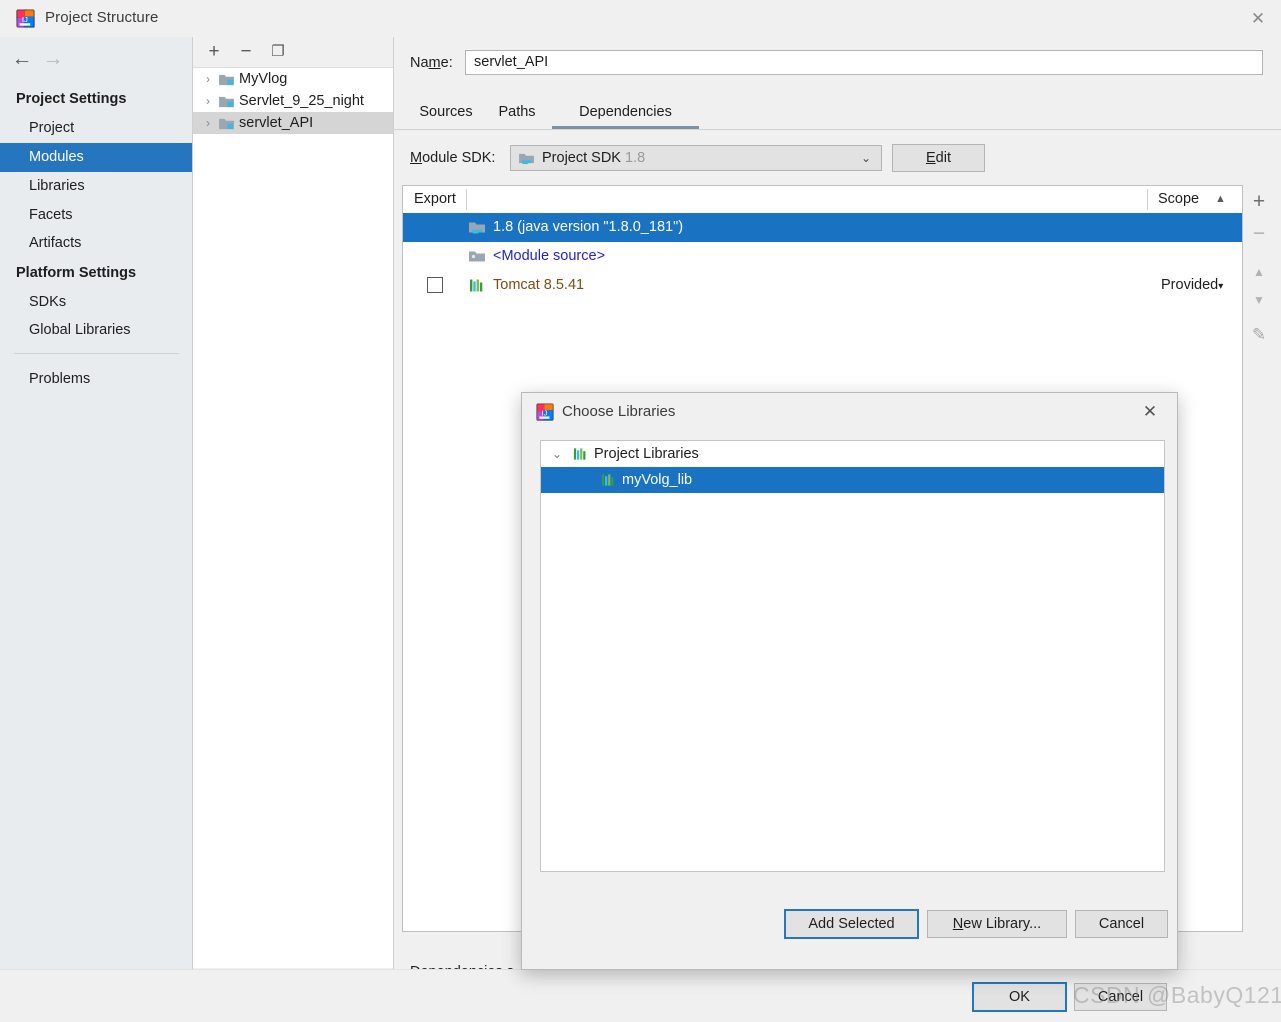 The width and height of the screenshot is (1281, 1022). I want to click on edit-sdk-button: Edit, so click(938, 158).